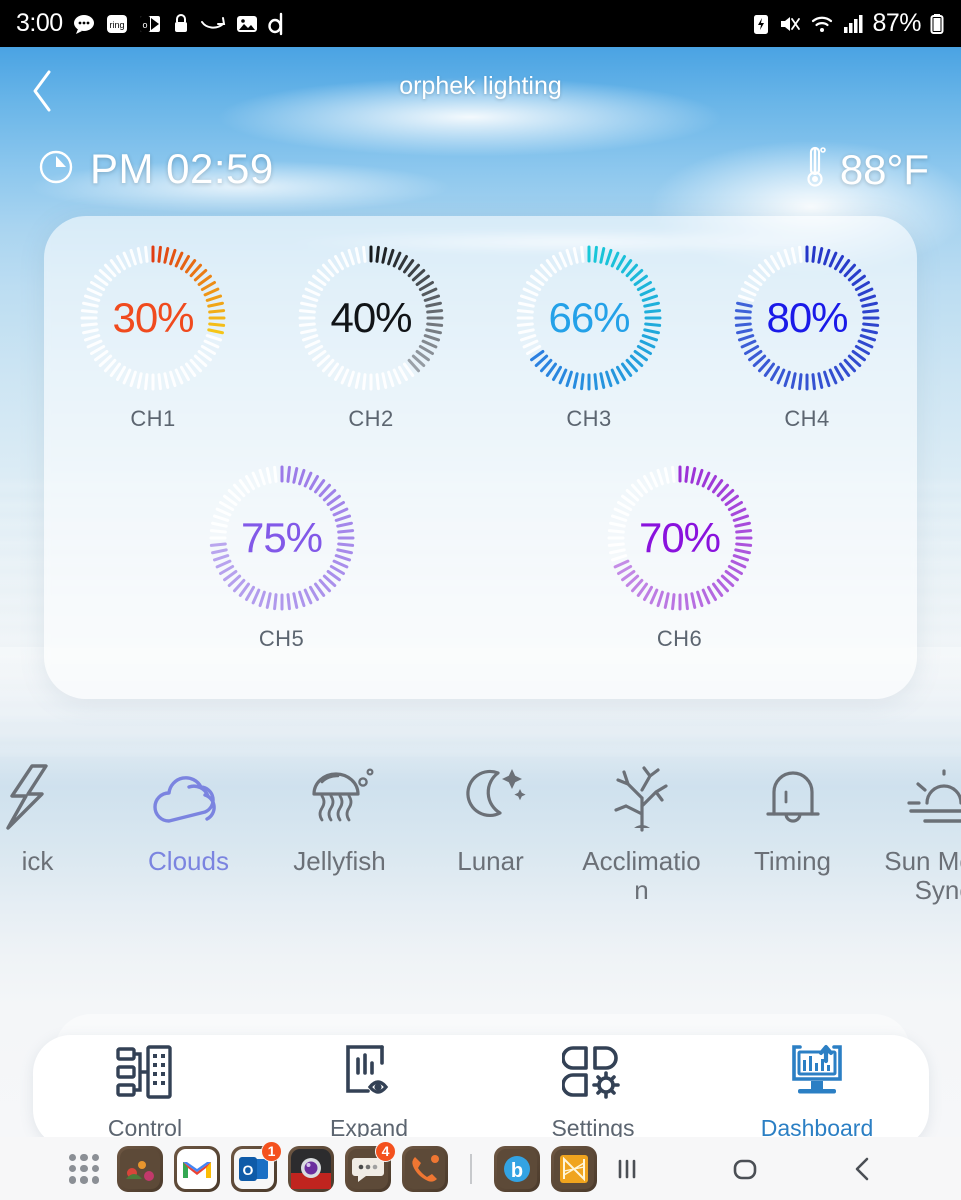  What do you see at coordinates (84, 24) in the screenshot?
I see `chat-bubble-icon` at bounding box center [84, 24].